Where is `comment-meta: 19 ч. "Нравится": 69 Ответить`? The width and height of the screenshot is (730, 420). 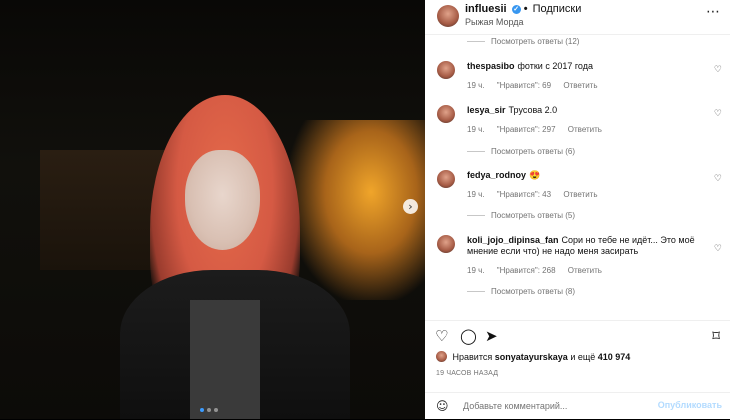
comment-meta: 19 ч. "Нравится": 69 Ответить is located at coordinates (537, 85).